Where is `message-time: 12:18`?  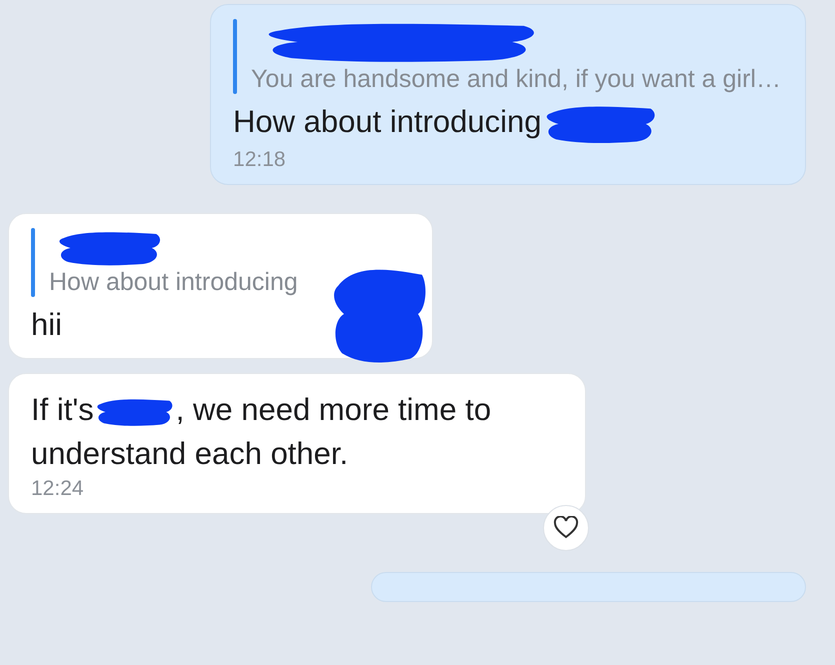
message-time: 12:18 is located at coordinates (260, 160).